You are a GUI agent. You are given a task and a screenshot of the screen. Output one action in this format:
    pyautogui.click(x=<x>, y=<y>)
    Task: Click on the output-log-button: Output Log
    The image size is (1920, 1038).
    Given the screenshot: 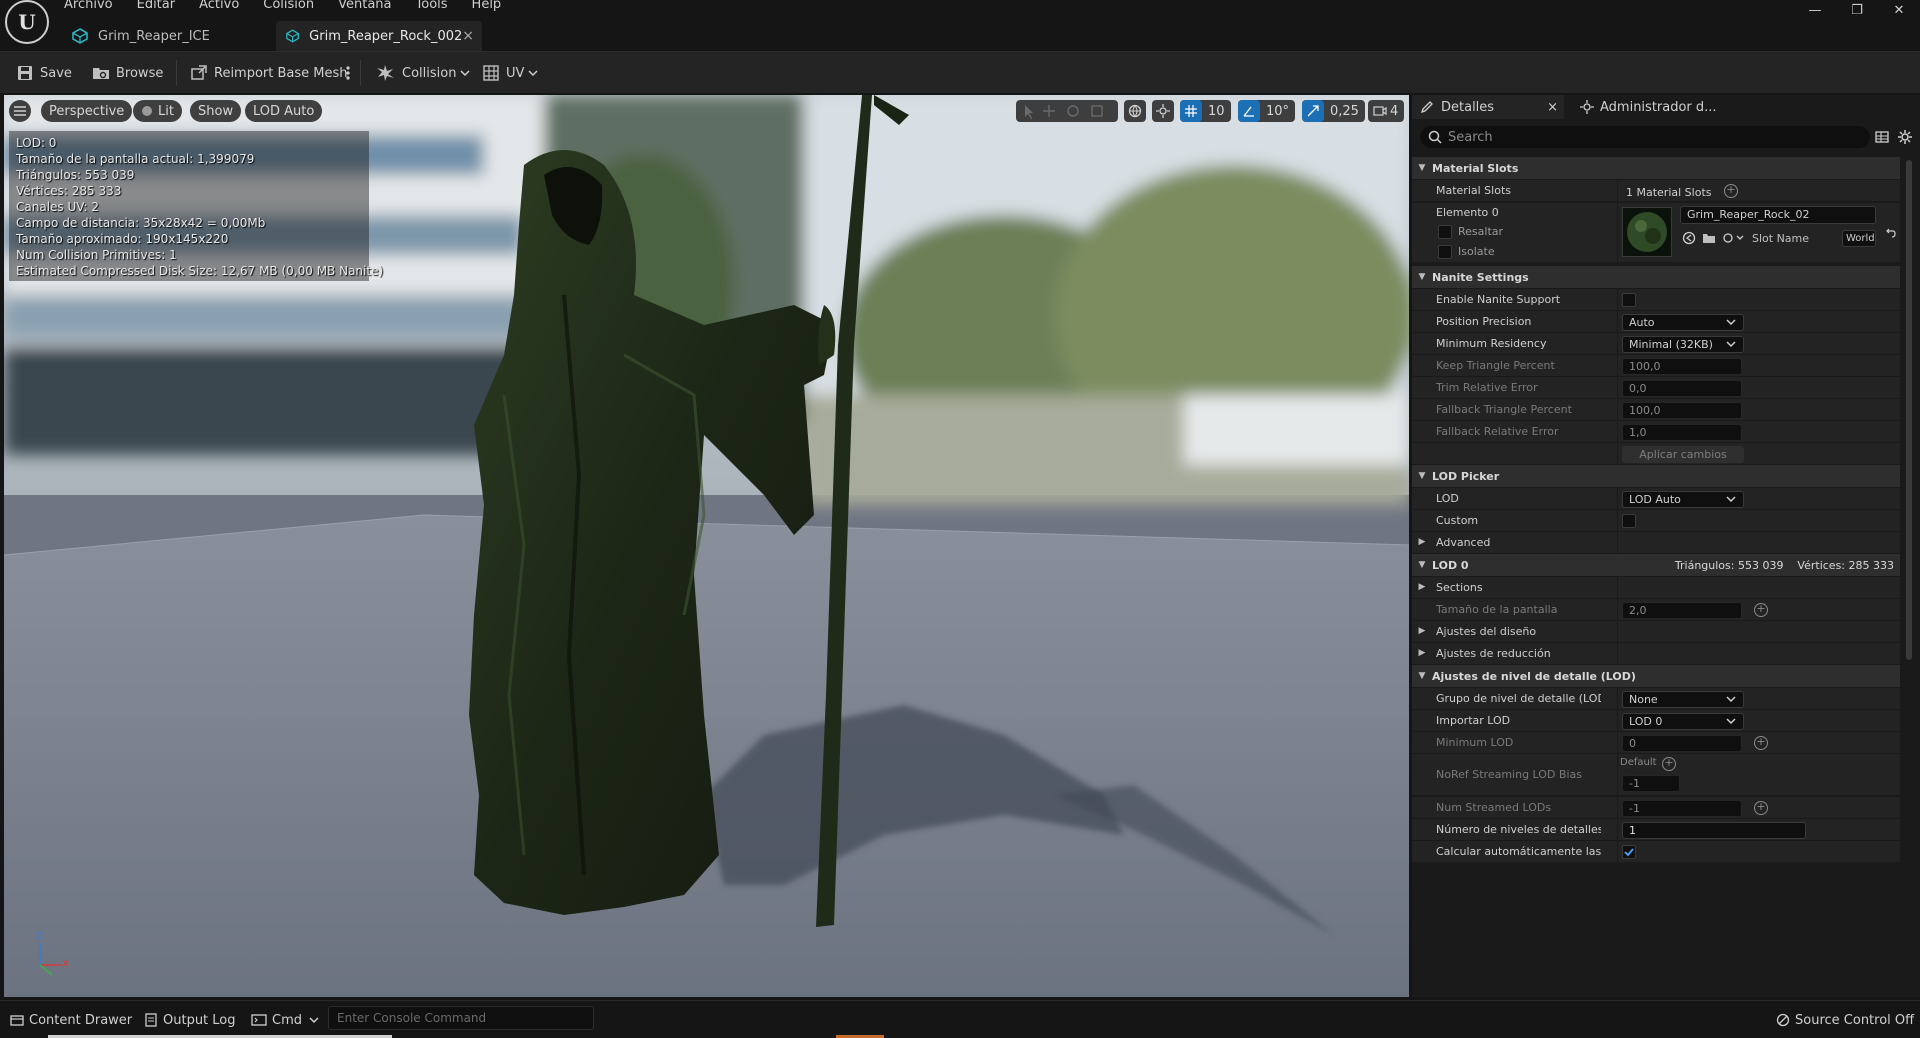 What is the action you would take?
    pyautogui.click(x=190, y=1020)
    